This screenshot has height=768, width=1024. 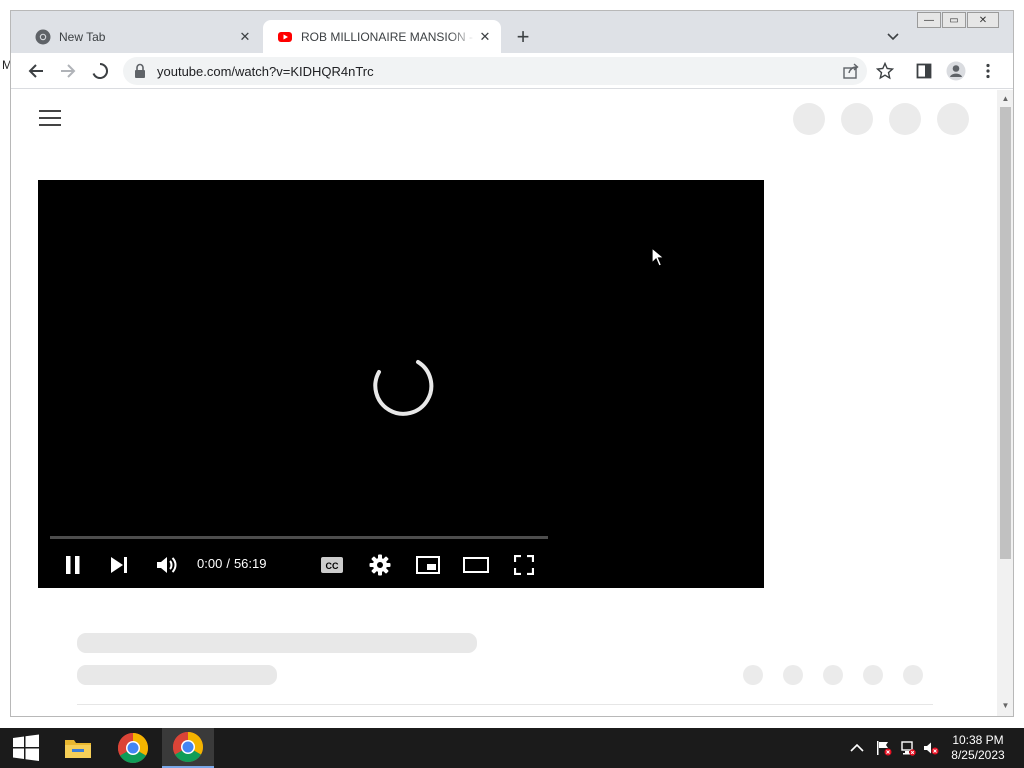 I want to click on tab-youtube-video: ROB MILLIONAIRE MANSION - RO ✕, so click(x=382, y=36).